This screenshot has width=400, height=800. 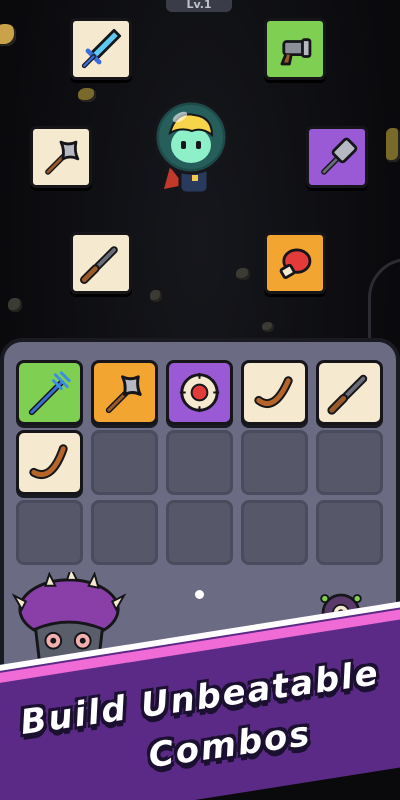 I want to click on target-orb-icon, so click(x=199, y=392).